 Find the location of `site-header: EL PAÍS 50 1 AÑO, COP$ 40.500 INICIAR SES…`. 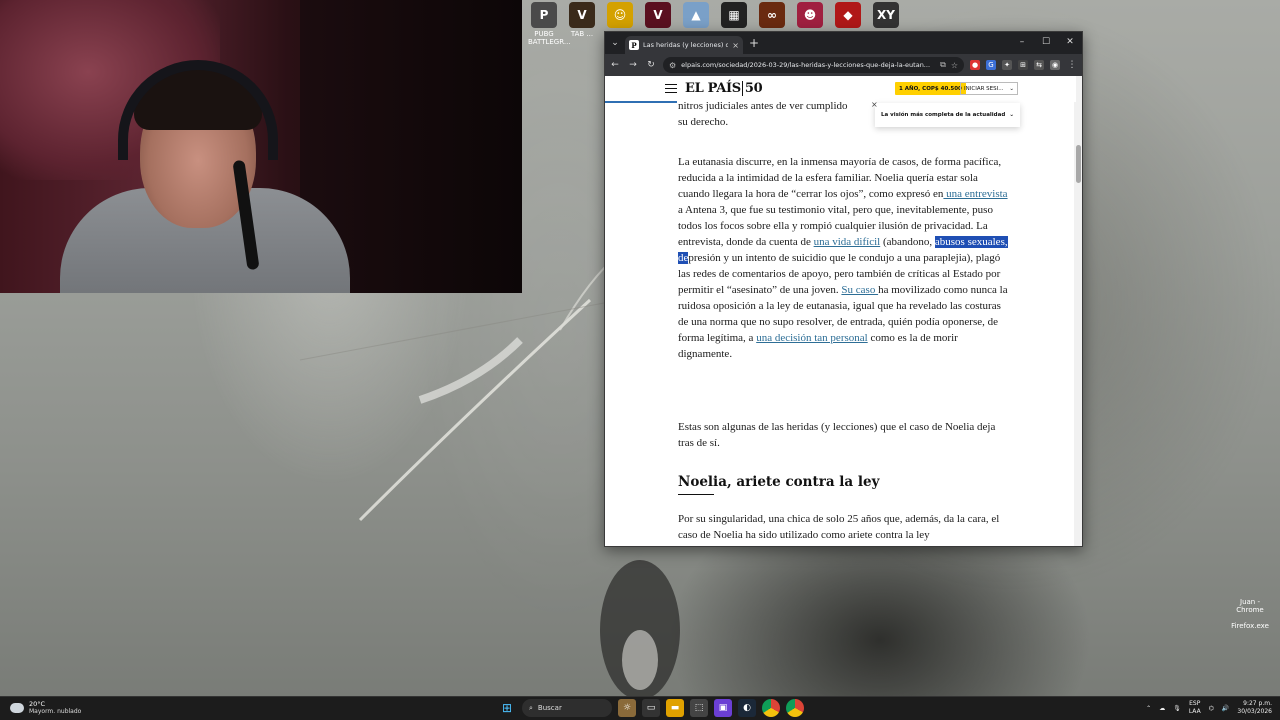

site-header: EL PAÍS 50 1 AÑO, COP$ 40.500 INICIAR SES… is located at coordinates (840, 89).